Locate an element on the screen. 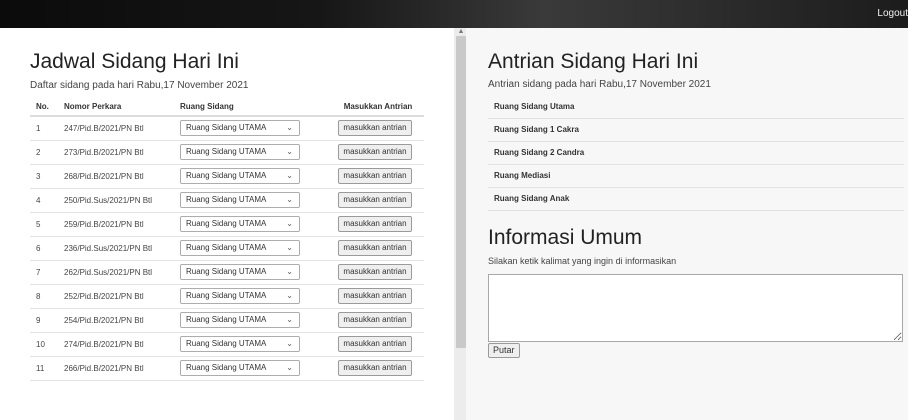  queue-title: Antrian Sidang Hari Ini is located at coordinates (593, 61).